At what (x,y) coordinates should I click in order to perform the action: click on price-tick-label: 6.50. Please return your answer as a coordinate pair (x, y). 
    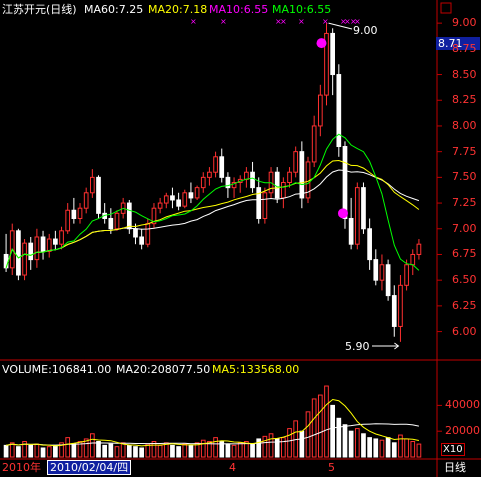
    Looking at the image, I should click on (464, 280).